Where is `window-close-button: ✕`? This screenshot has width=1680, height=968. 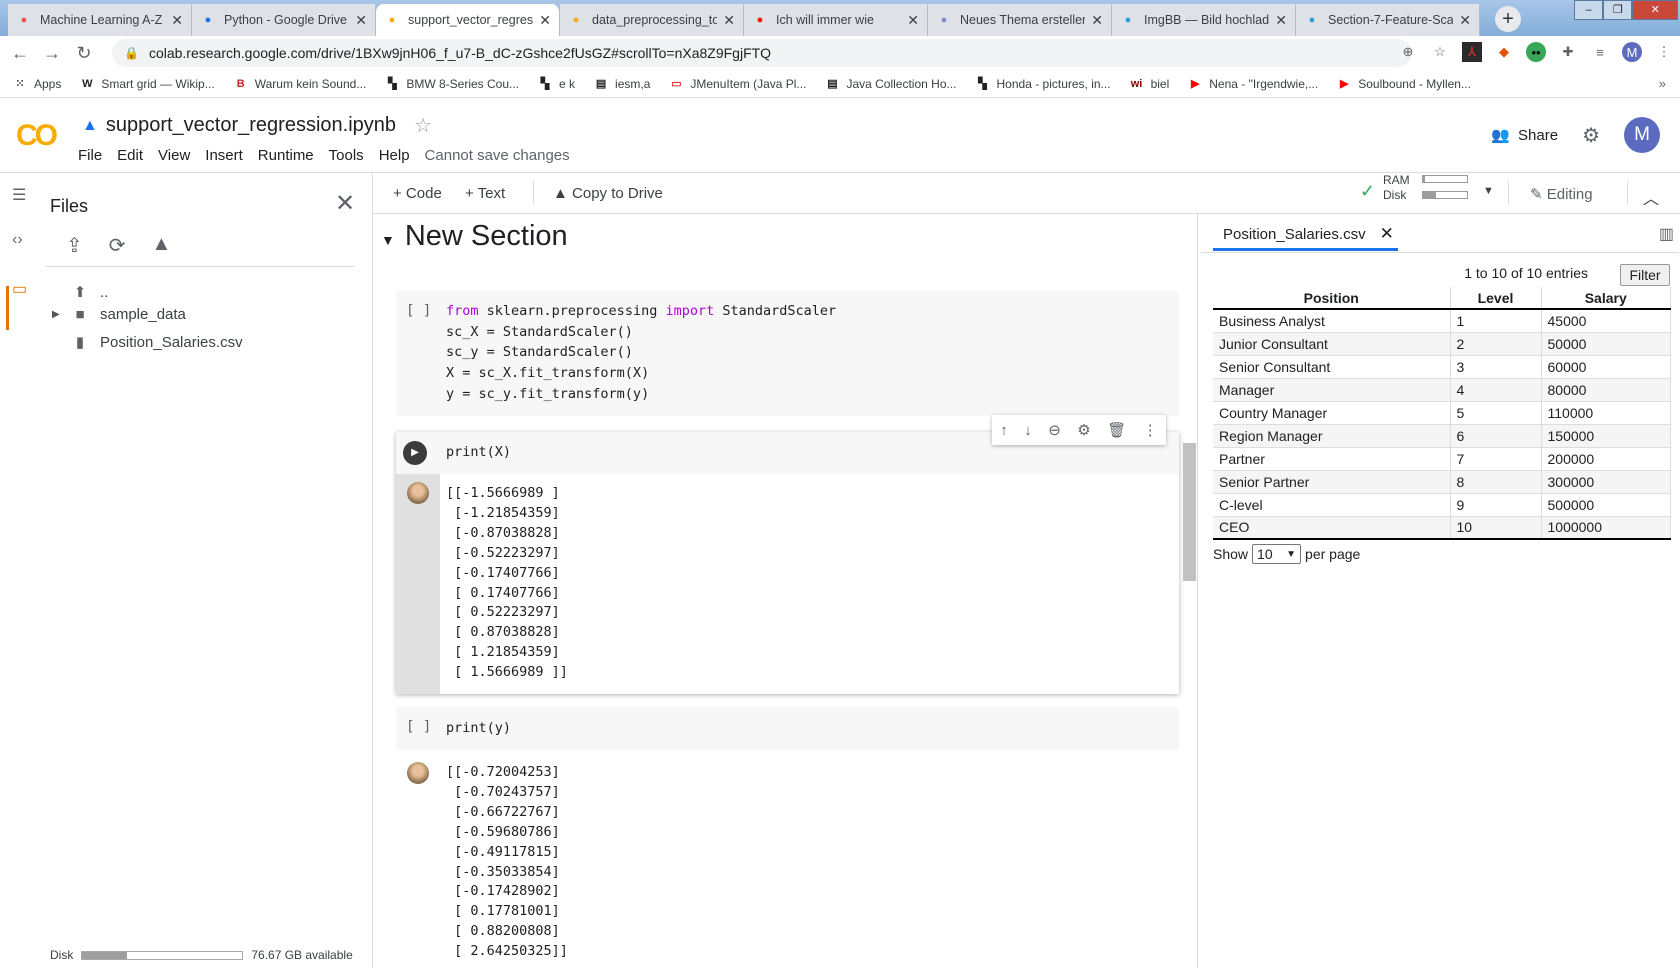 window-close-button: ✕ is located at coordinates (1655, 10).